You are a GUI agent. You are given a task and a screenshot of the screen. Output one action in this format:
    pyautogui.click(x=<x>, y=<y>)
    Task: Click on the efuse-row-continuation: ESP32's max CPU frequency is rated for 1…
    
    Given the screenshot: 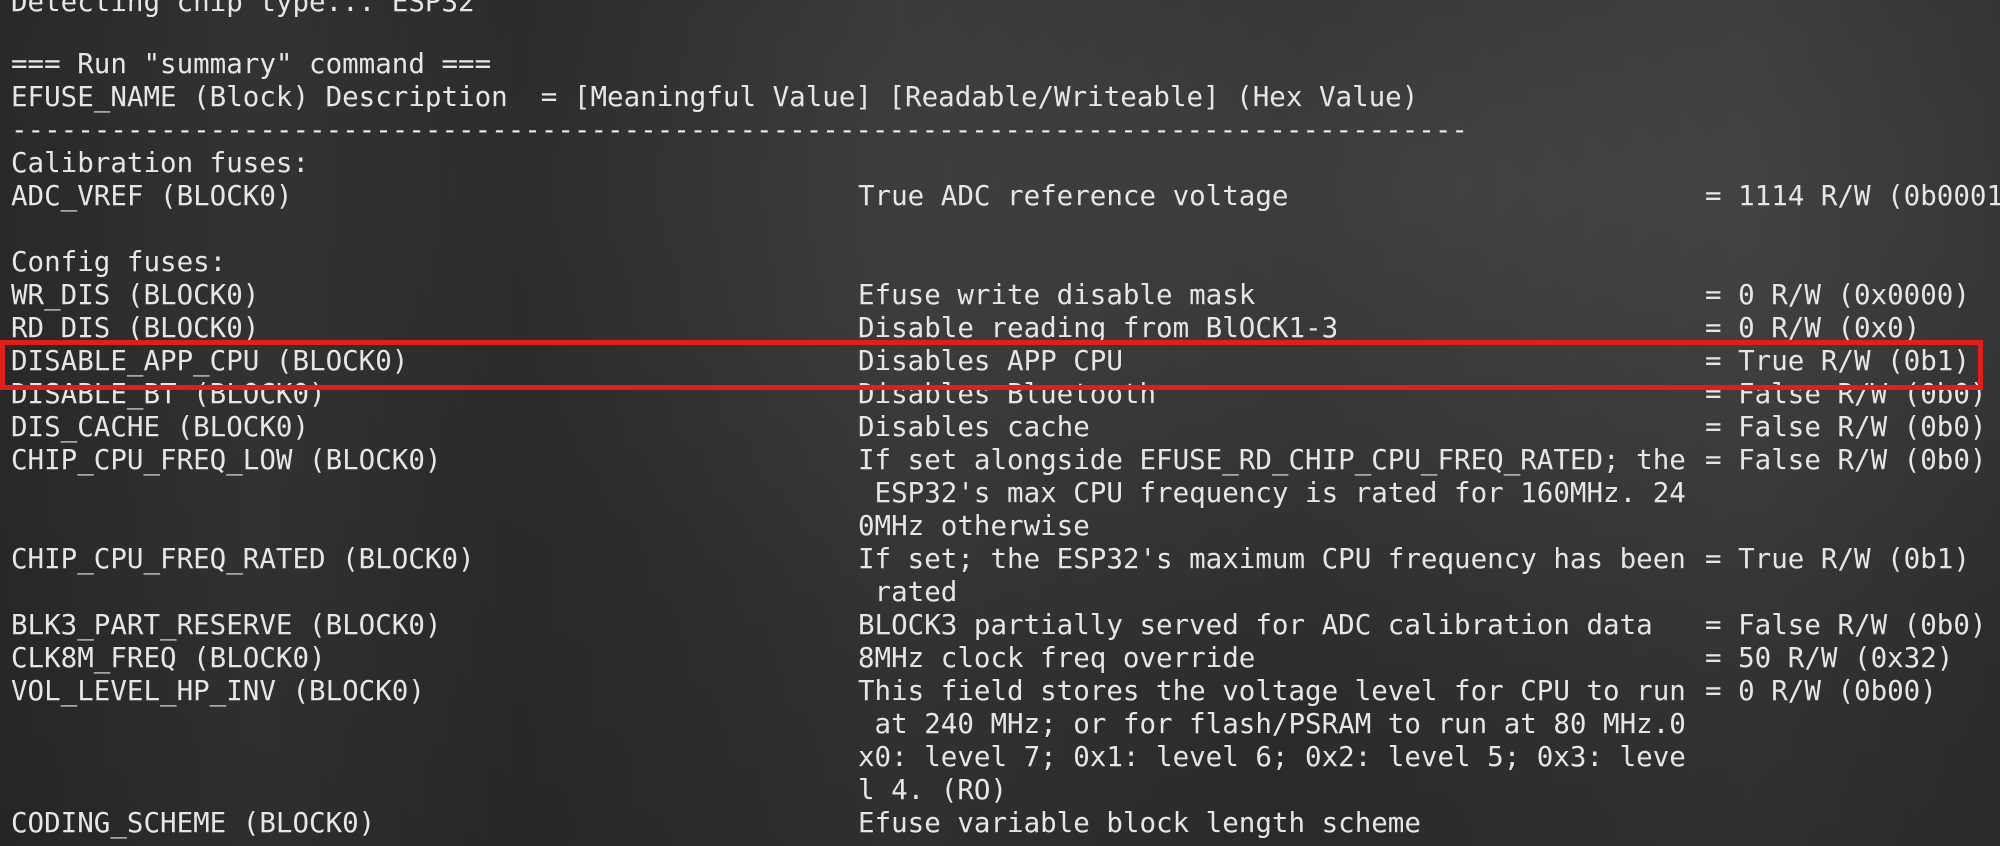 What is the action you would take?
    pyautogui.click(x=1000, y=493)
    